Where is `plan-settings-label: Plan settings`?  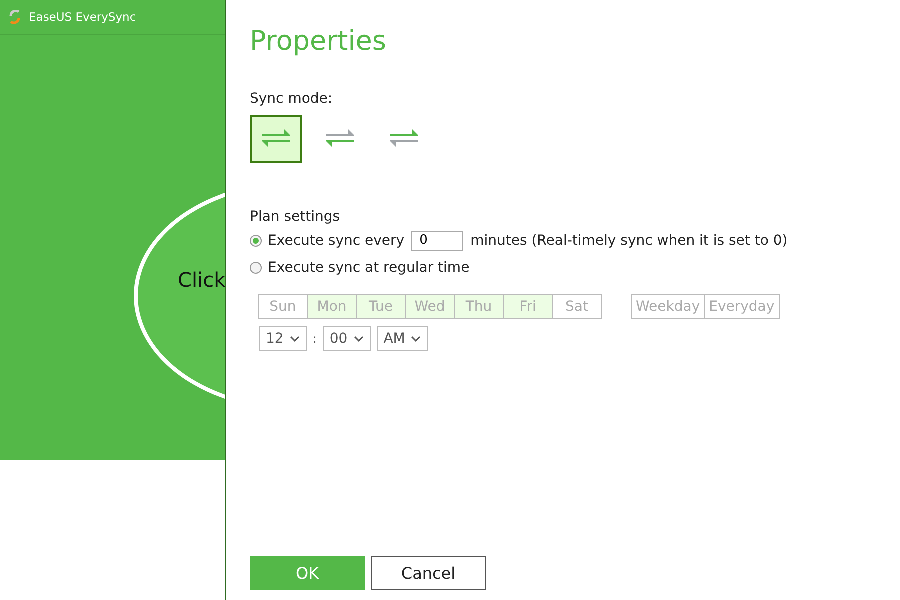 plan-settings-label: Plan settings is located at coordinates (296, 217).